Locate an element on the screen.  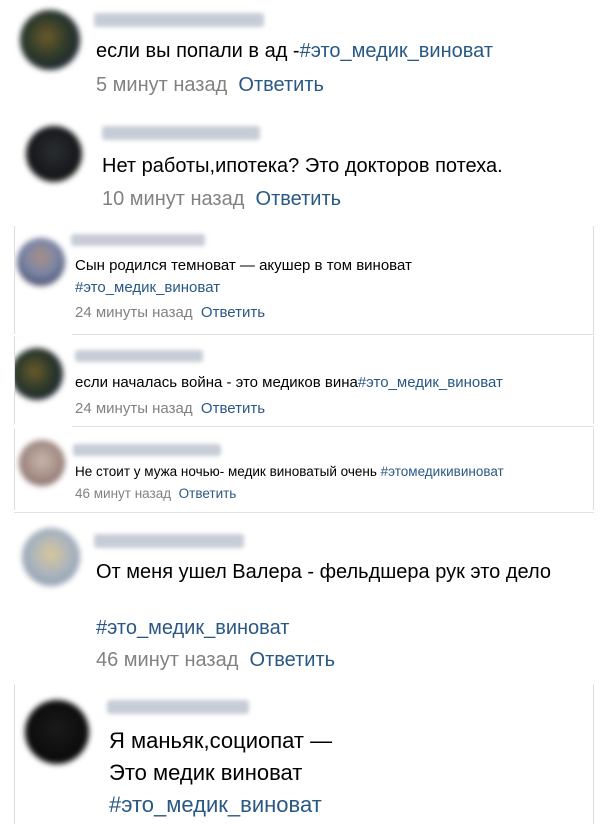
comment-text: Нет работы,ипотека? Это докторов потеха. is located at coordinates (302, 166).